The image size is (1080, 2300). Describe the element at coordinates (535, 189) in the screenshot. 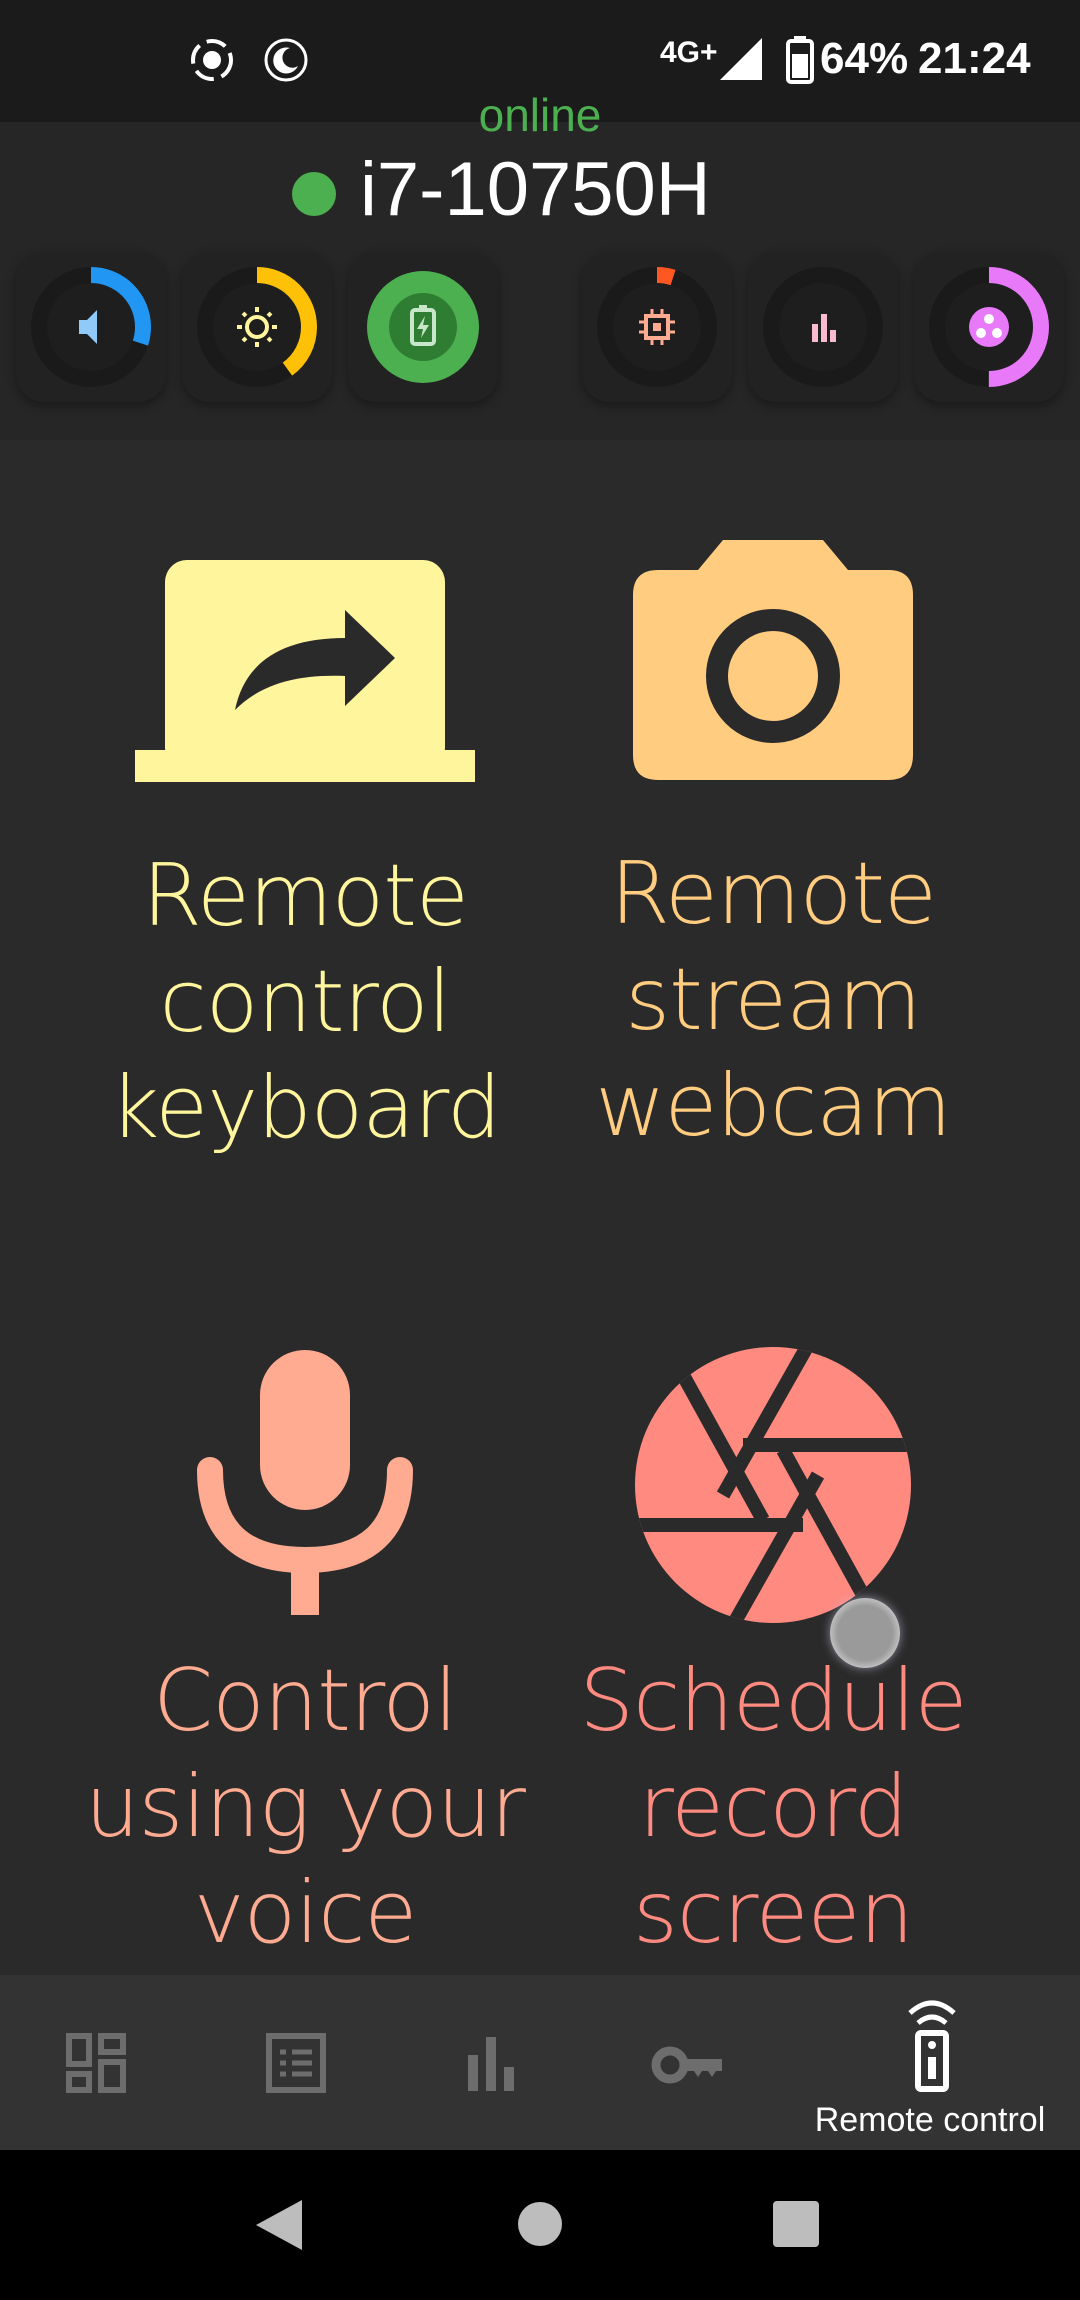

I see `device-hostname: i7-10750H` at that location.